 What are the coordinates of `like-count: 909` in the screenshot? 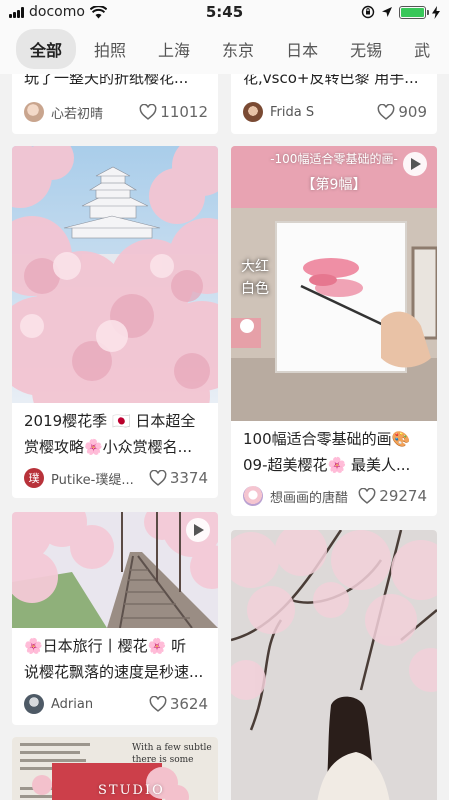 It's located at (412, 112).